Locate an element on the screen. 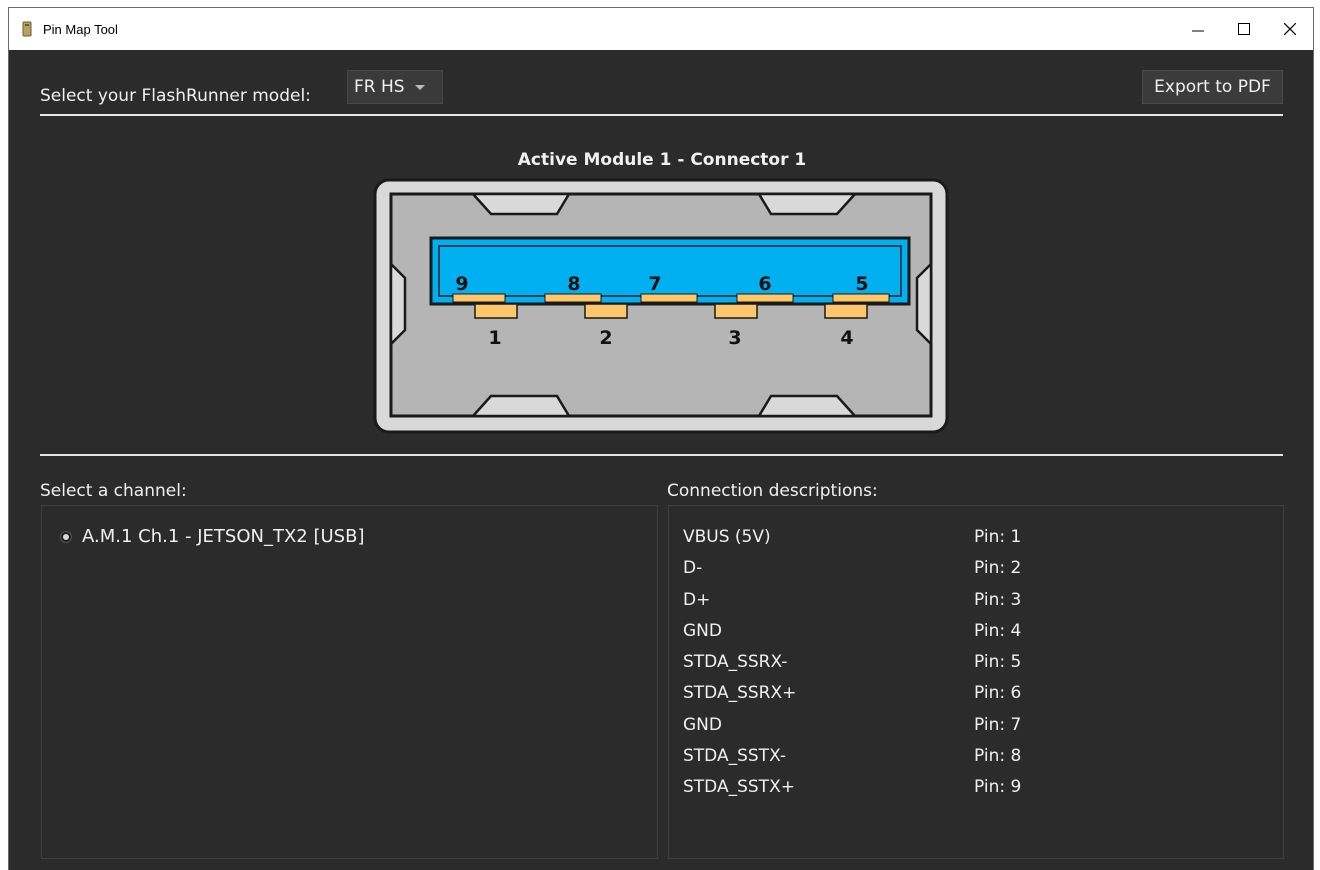 The height and width of the screenshot is (870, 1320). list-item: VBUS (5V) Pin: 1 is located at coordinates (852, 537).